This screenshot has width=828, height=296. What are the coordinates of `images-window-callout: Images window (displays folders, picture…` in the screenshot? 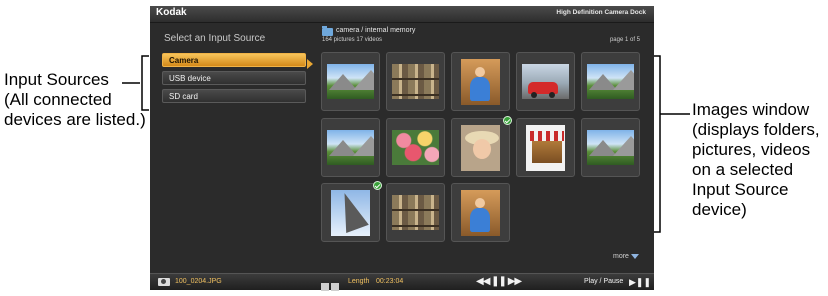 It's located at (760, 160).